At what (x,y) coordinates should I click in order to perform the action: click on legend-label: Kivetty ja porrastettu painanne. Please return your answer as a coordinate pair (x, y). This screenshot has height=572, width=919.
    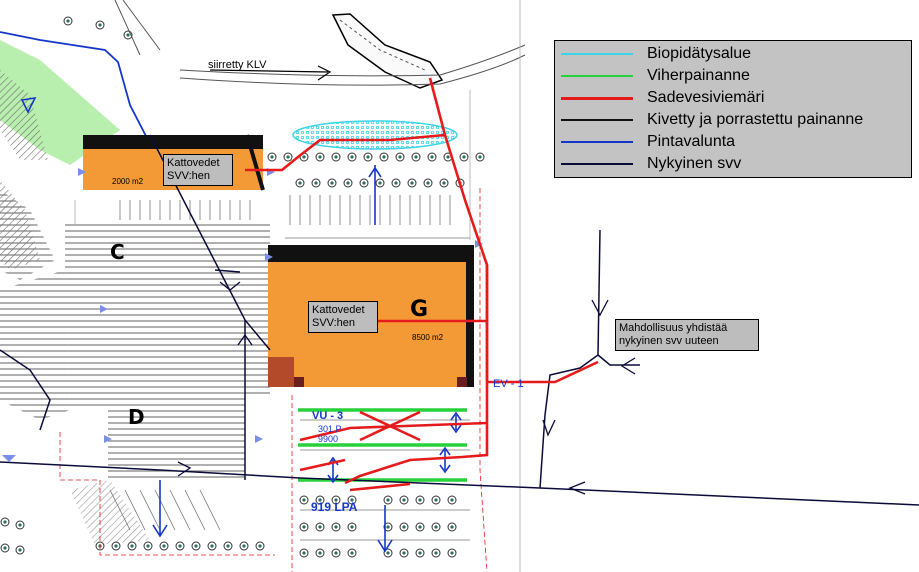
    Looking at the image, I should click on (755, 119).